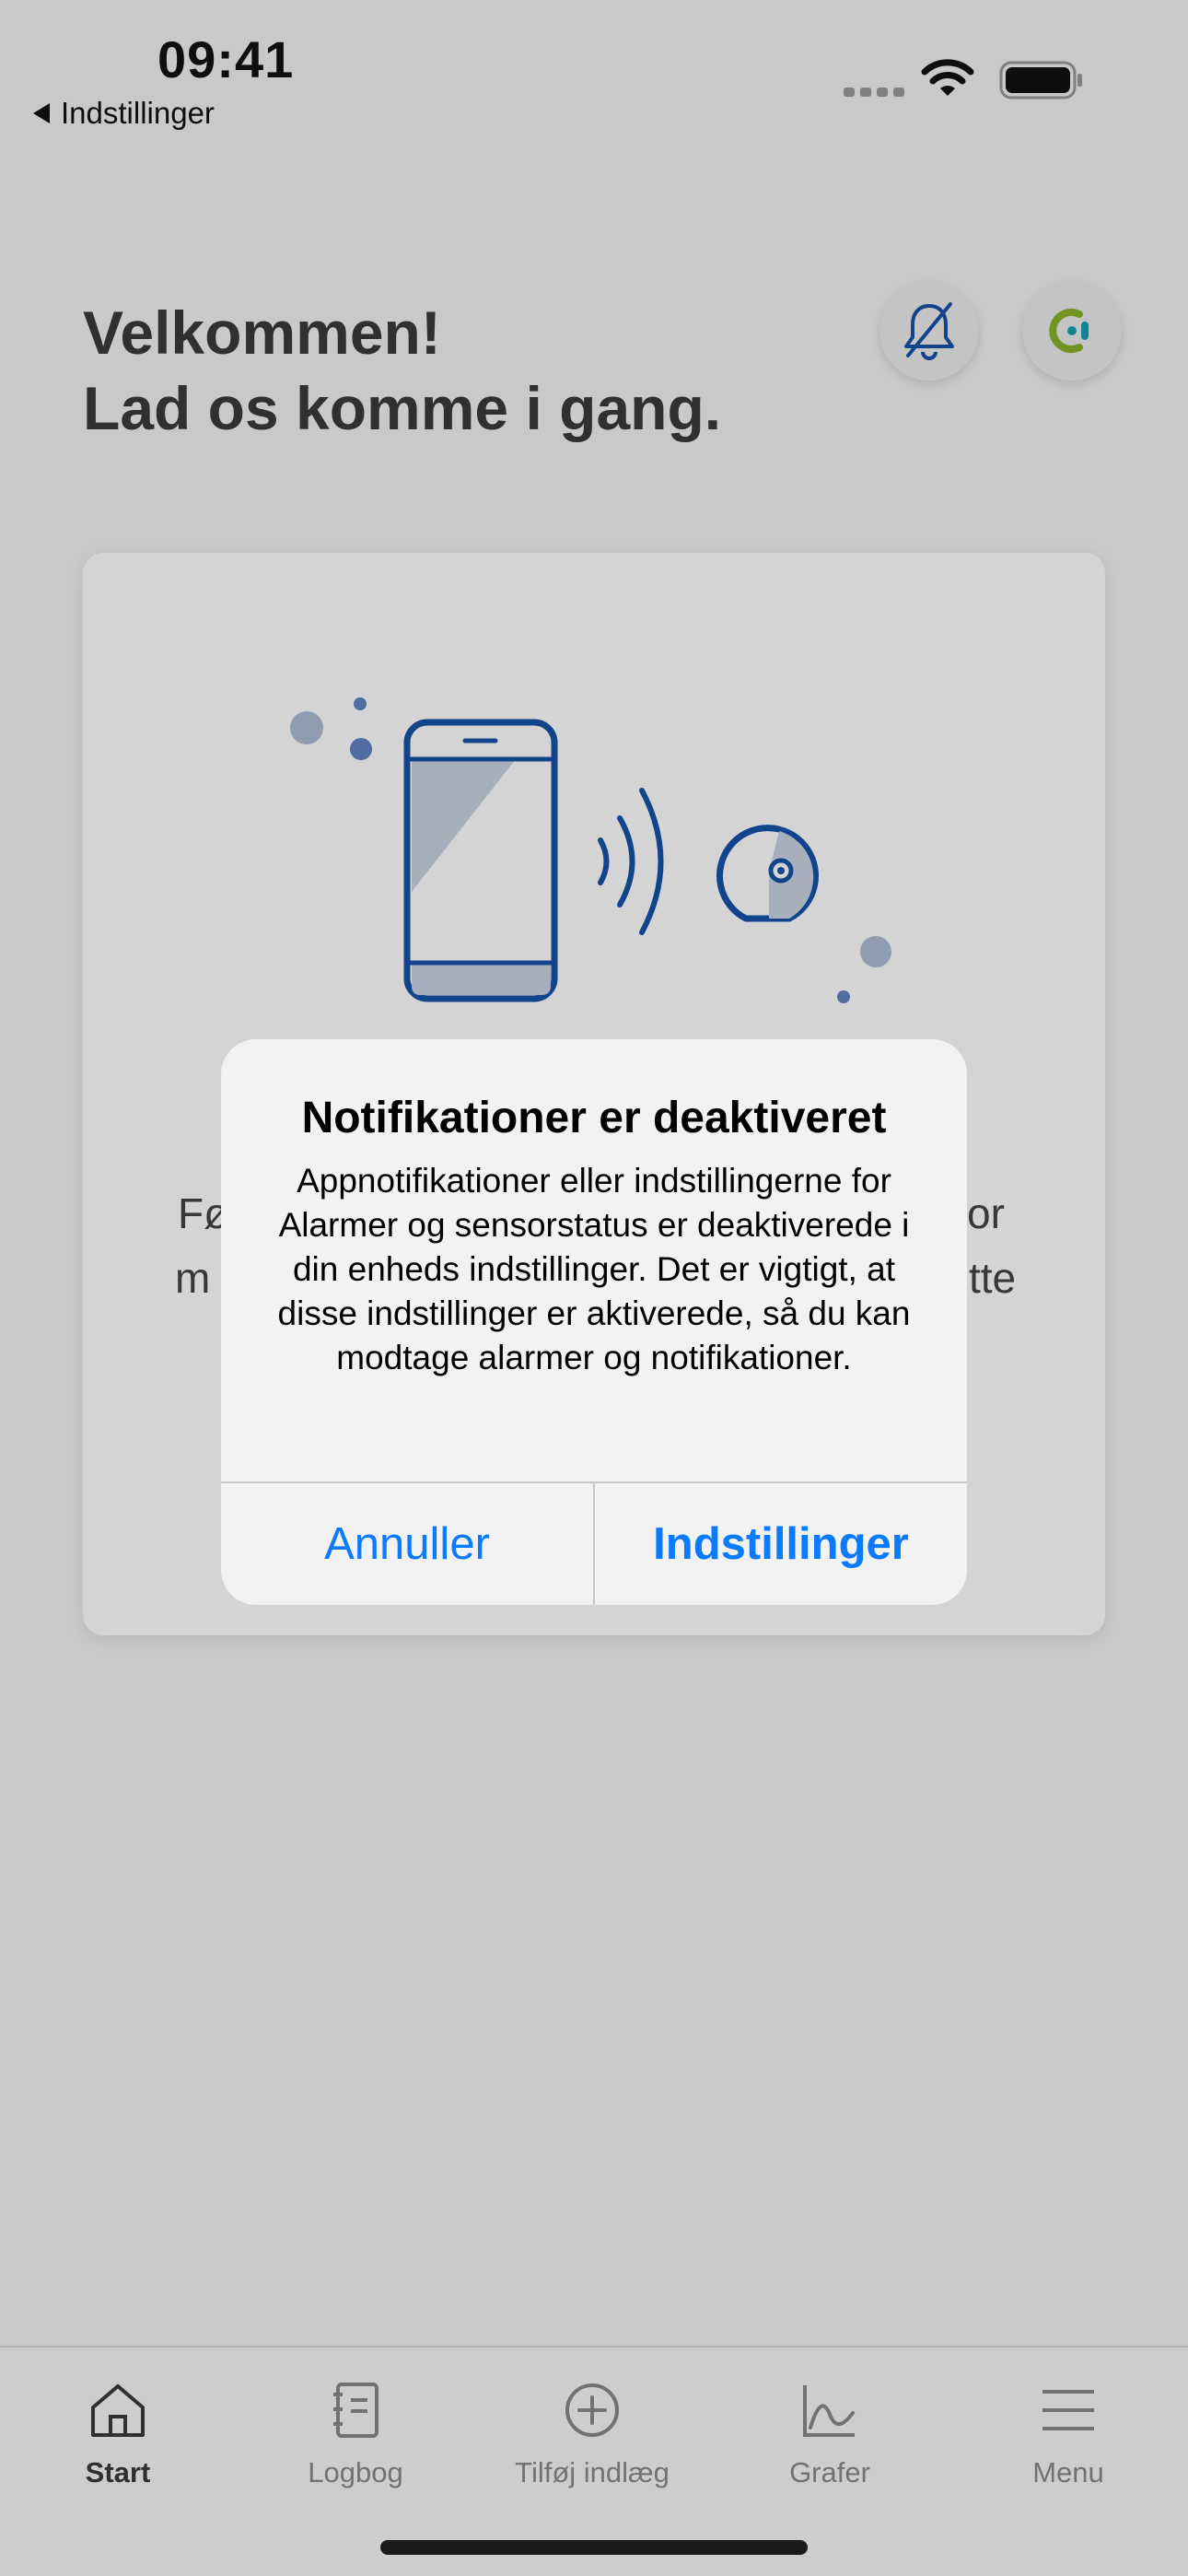  What do you see at coordinates (407, 1544) in the screenshot?
I see `cancel-button: Annuller` at bounding box center [407, 1544].